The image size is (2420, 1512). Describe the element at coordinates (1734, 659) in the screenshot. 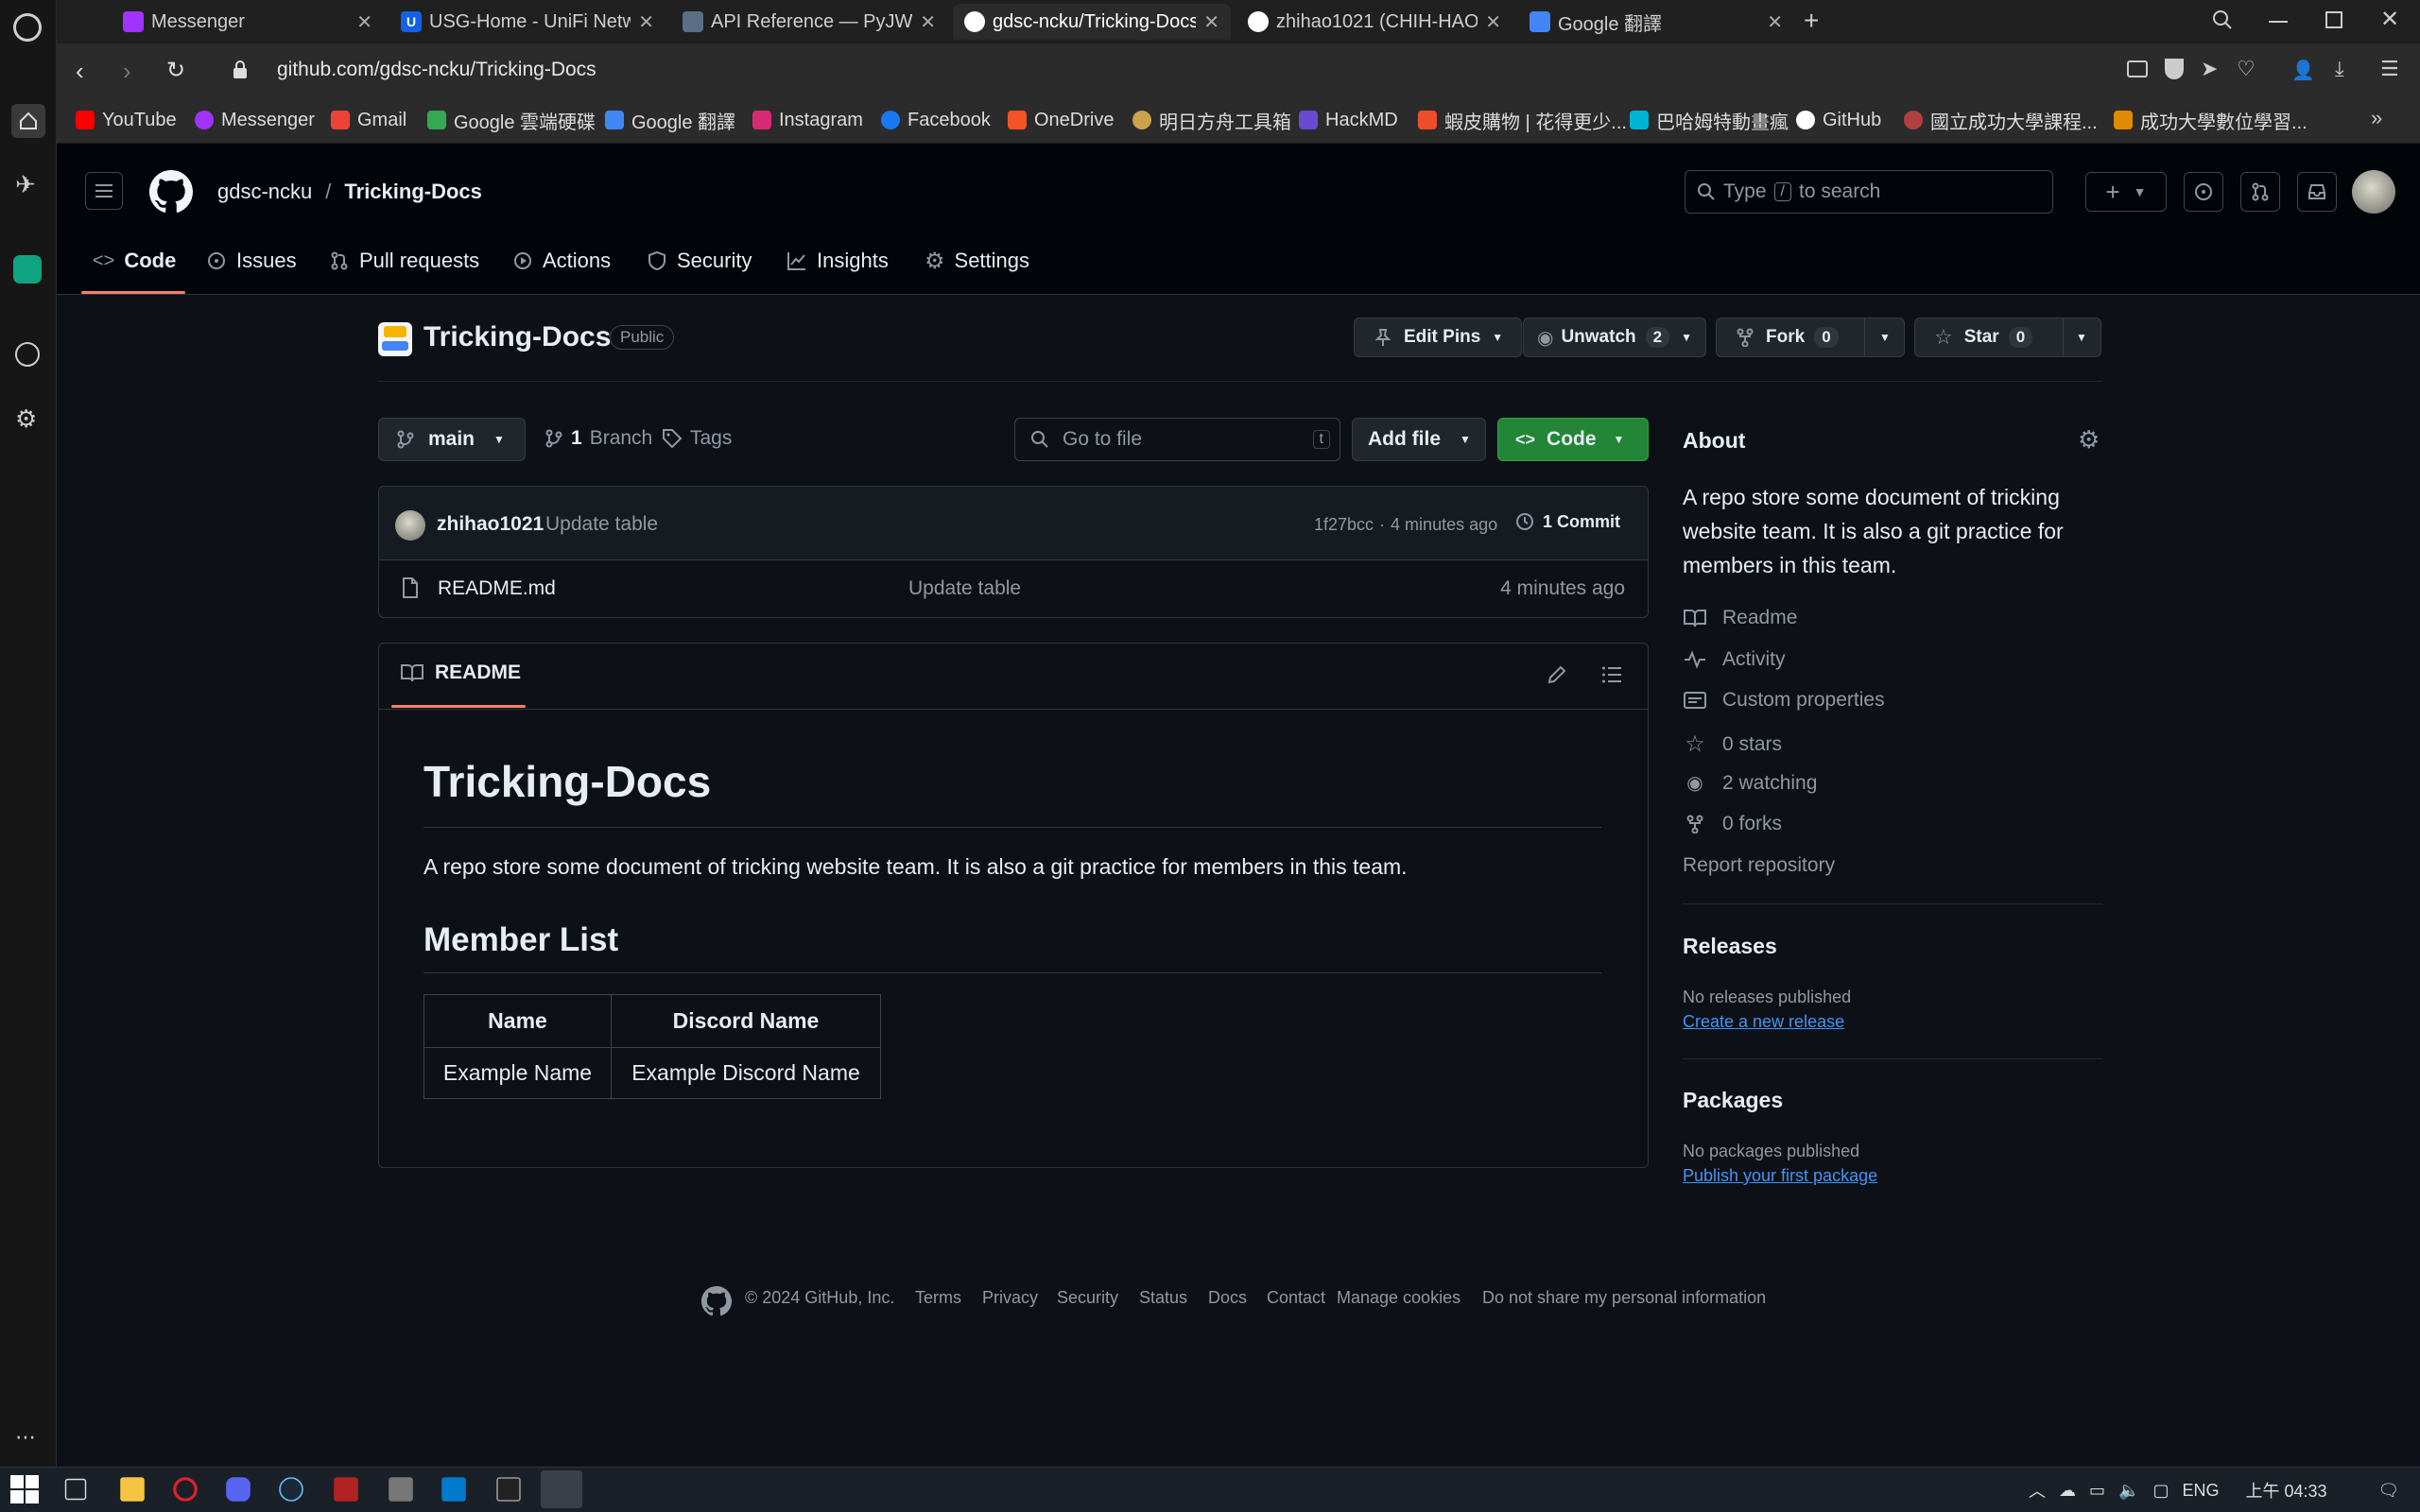

I see `activity-link: Activity` at that location.